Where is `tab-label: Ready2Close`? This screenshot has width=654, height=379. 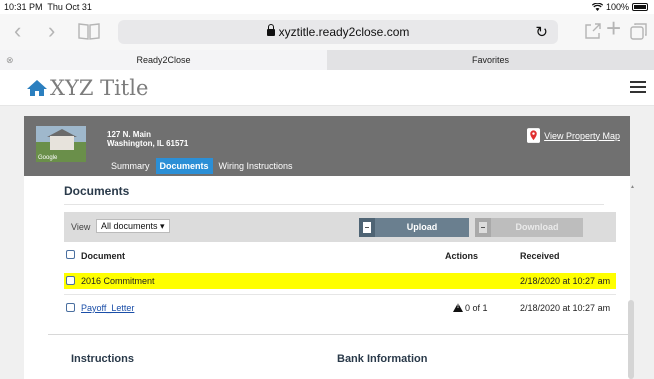 tab-label: Ready2Close is located at coordinates (163, 60).